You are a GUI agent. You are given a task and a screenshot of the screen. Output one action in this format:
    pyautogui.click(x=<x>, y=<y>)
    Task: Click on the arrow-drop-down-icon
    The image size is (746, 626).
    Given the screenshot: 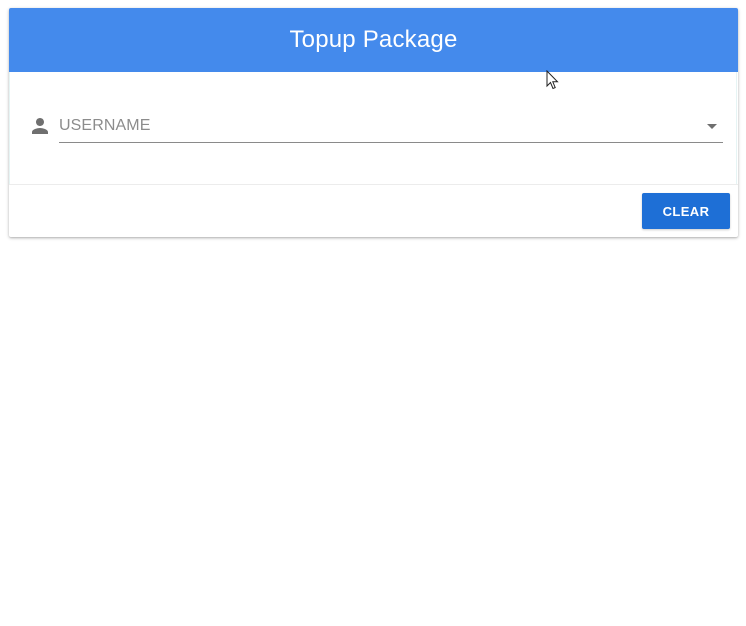 What is the action you would take?
    pyautogui.click(x=712, y=126)
    